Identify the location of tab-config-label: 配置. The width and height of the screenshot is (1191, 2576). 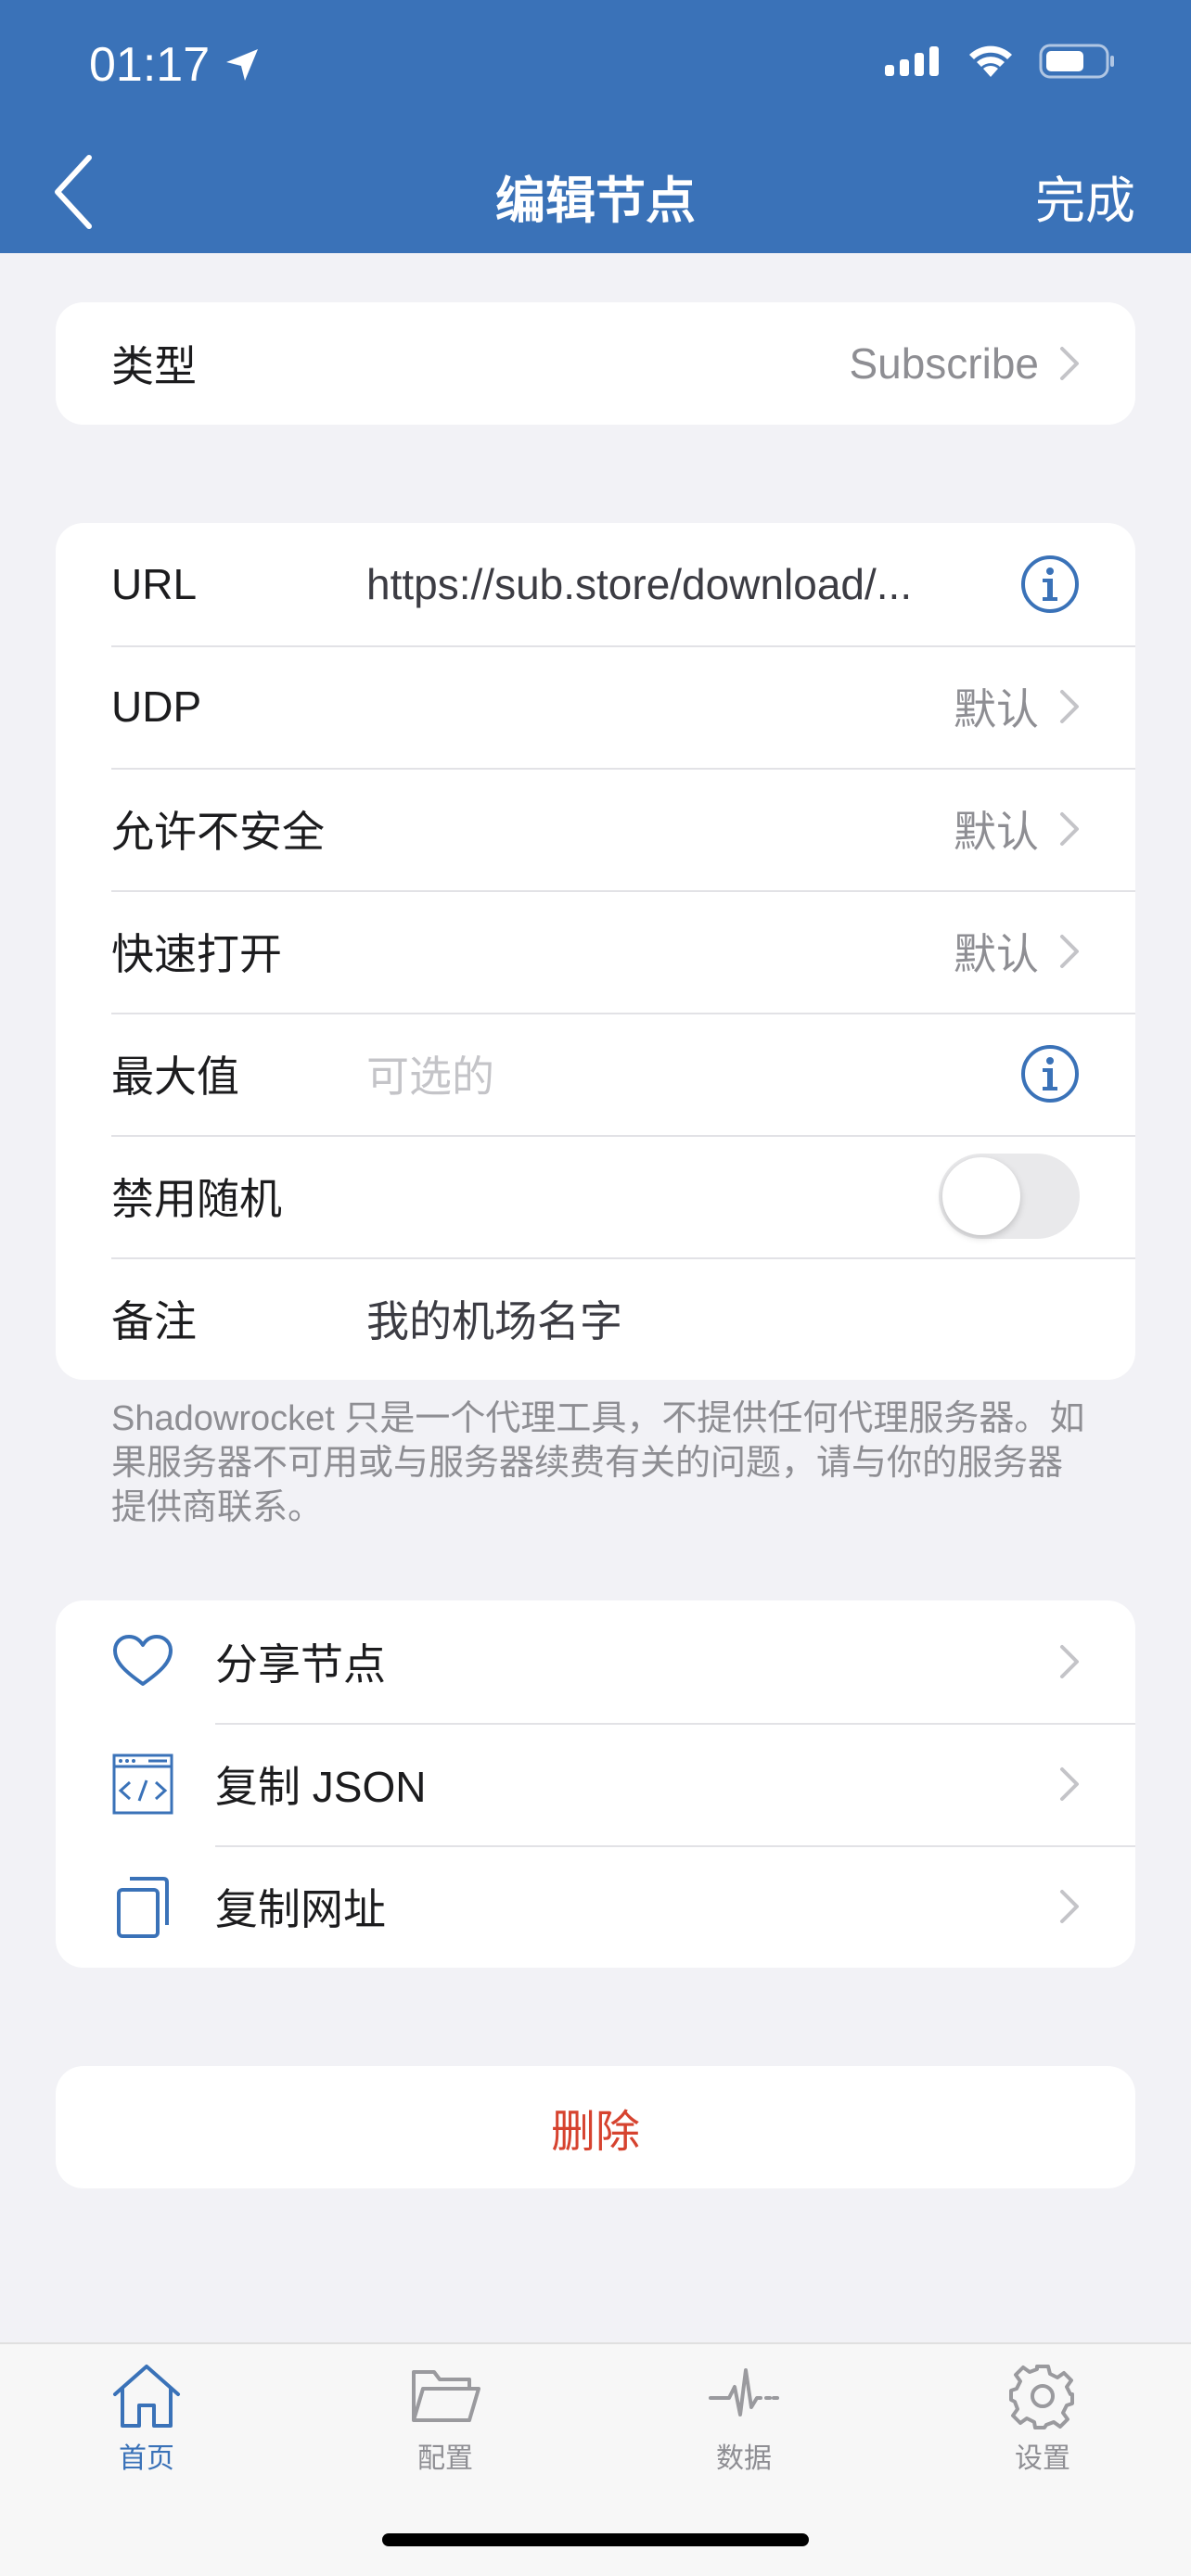
(445, 2459).